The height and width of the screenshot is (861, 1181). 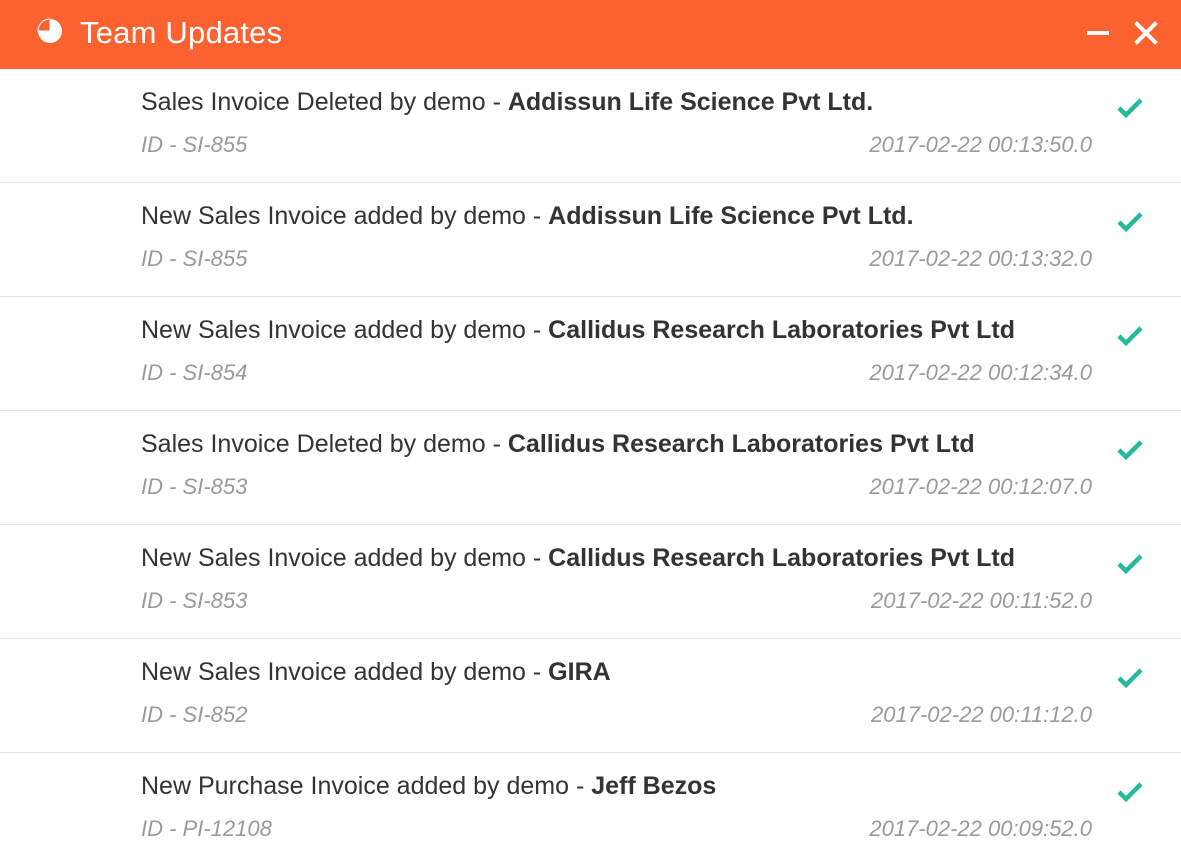 I want to click on pie-chart-icon, so click(x=49, y=30).